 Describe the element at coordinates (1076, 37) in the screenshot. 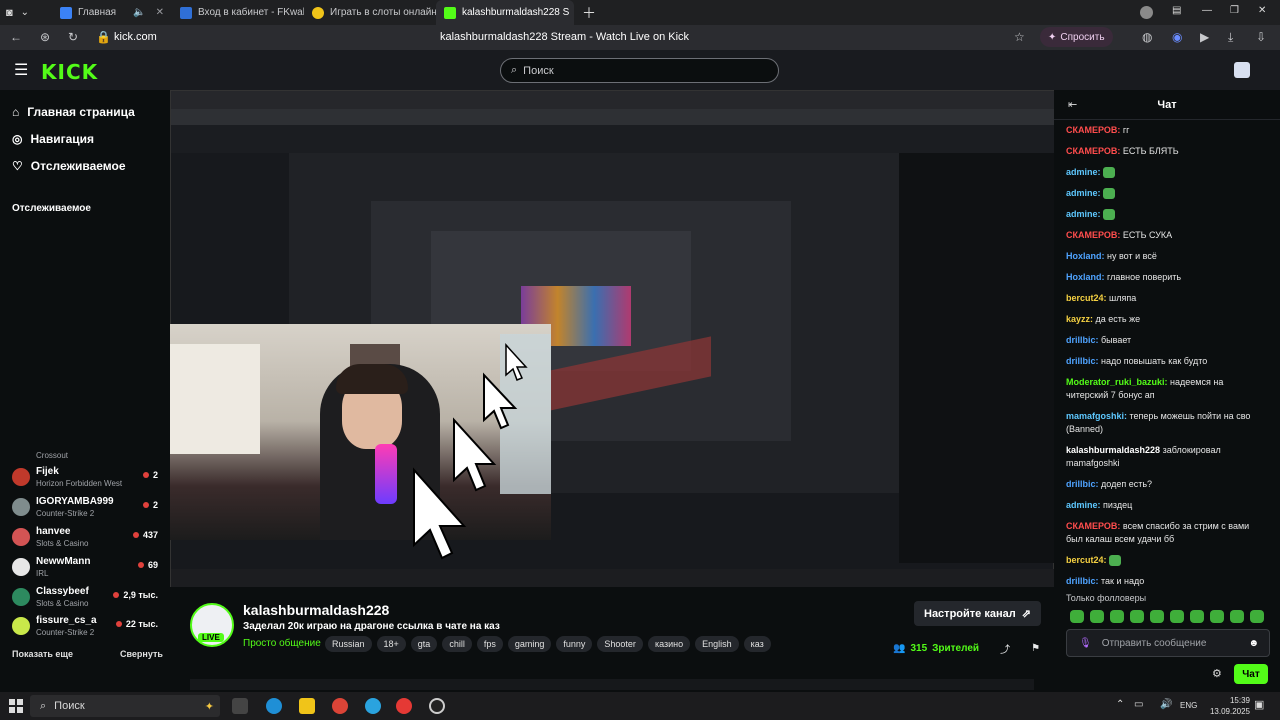

I see `ask-button: ✦ Спросить` at that location.